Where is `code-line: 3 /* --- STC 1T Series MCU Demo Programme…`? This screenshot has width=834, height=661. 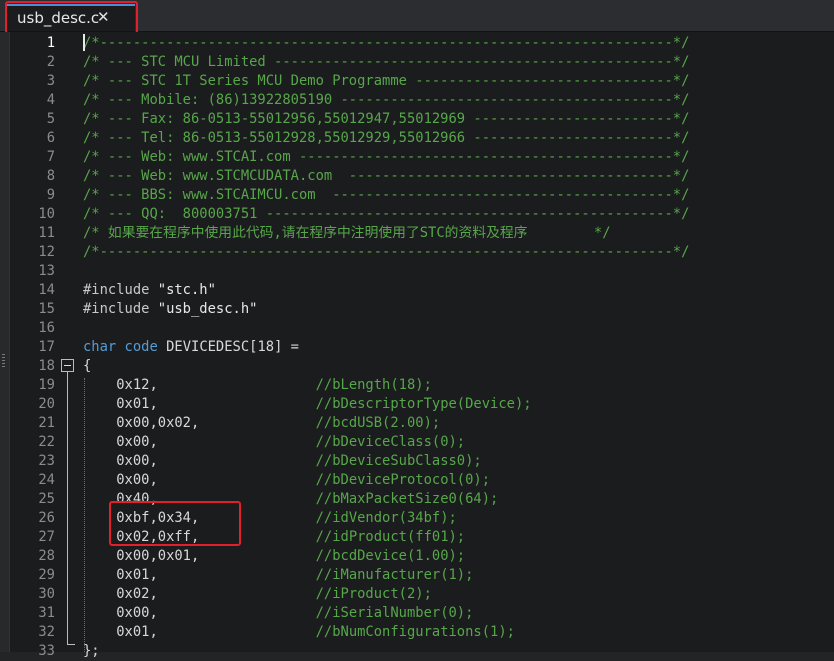
code-line: 3 /* --- STC 1T Series MCU Demo Programme… is located at coordinates (417, 81).